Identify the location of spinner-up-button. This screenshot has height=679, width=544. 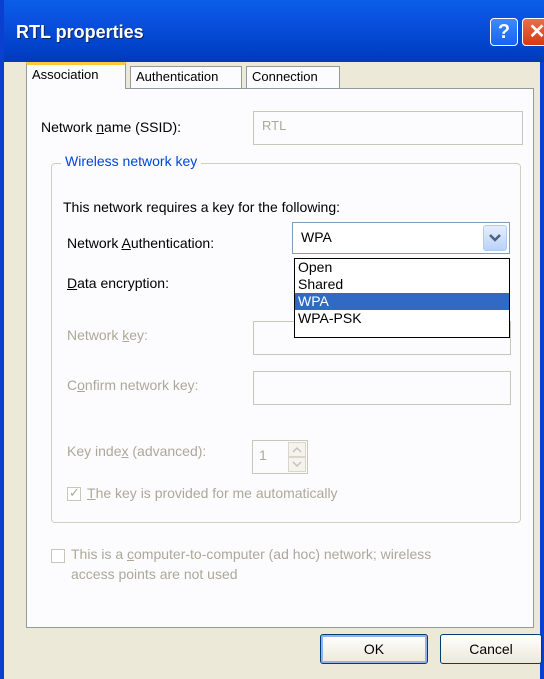
(297, 449).